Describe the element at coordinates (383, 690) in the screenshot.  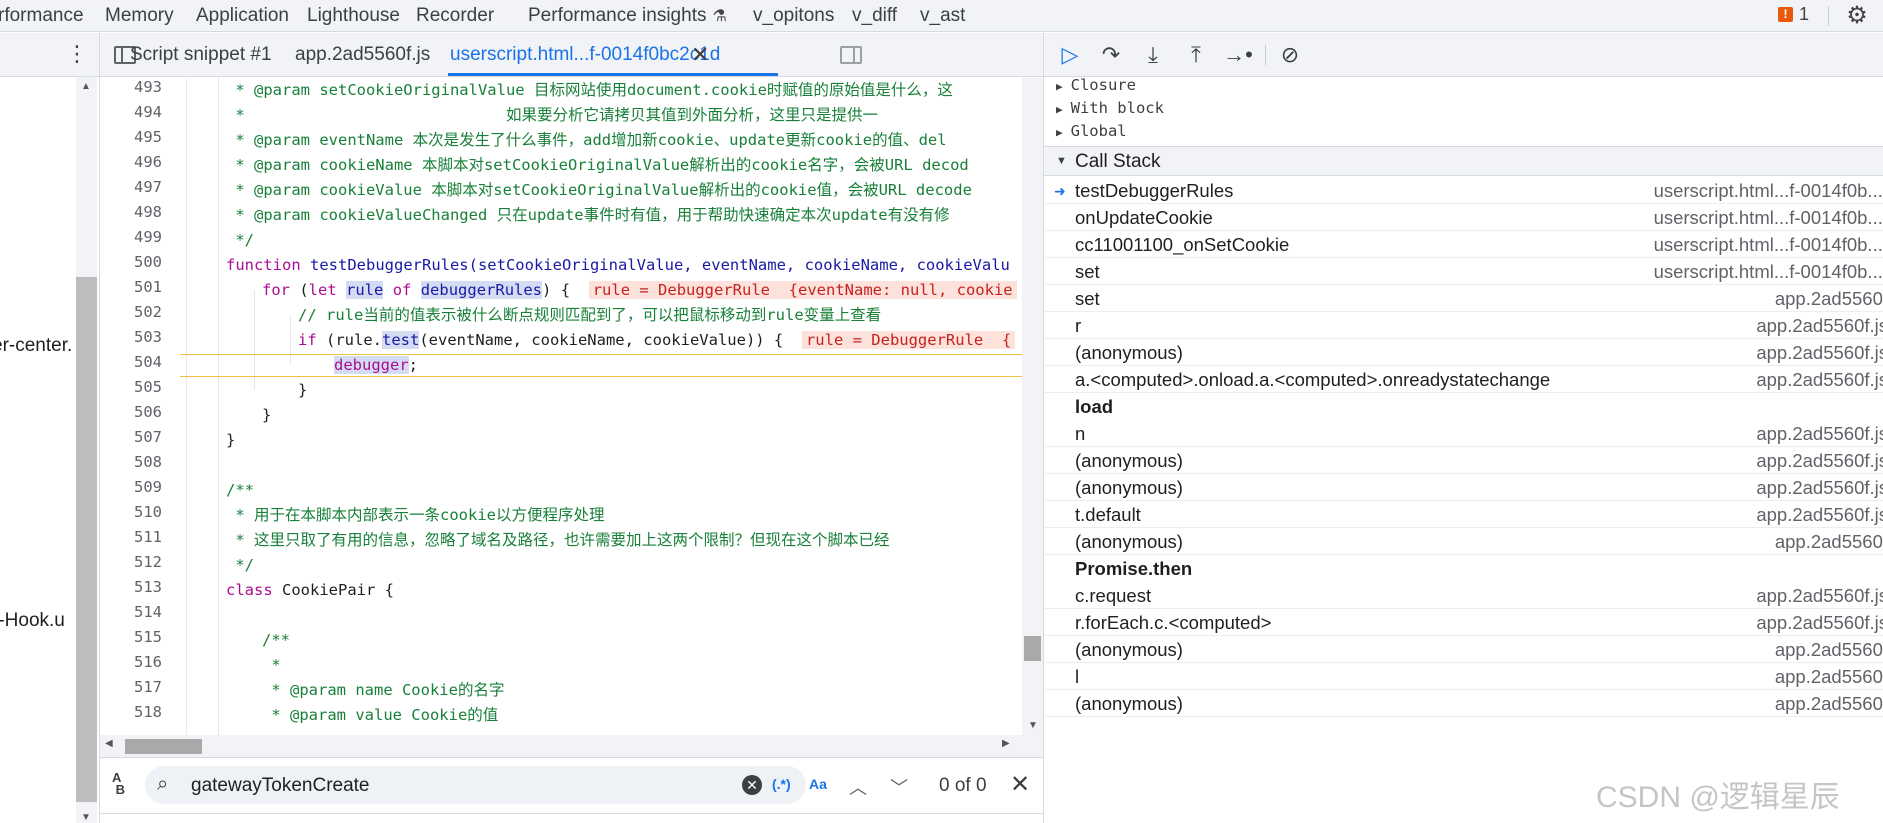
I see `code-line: * @param name Cookie的名字` at that location.